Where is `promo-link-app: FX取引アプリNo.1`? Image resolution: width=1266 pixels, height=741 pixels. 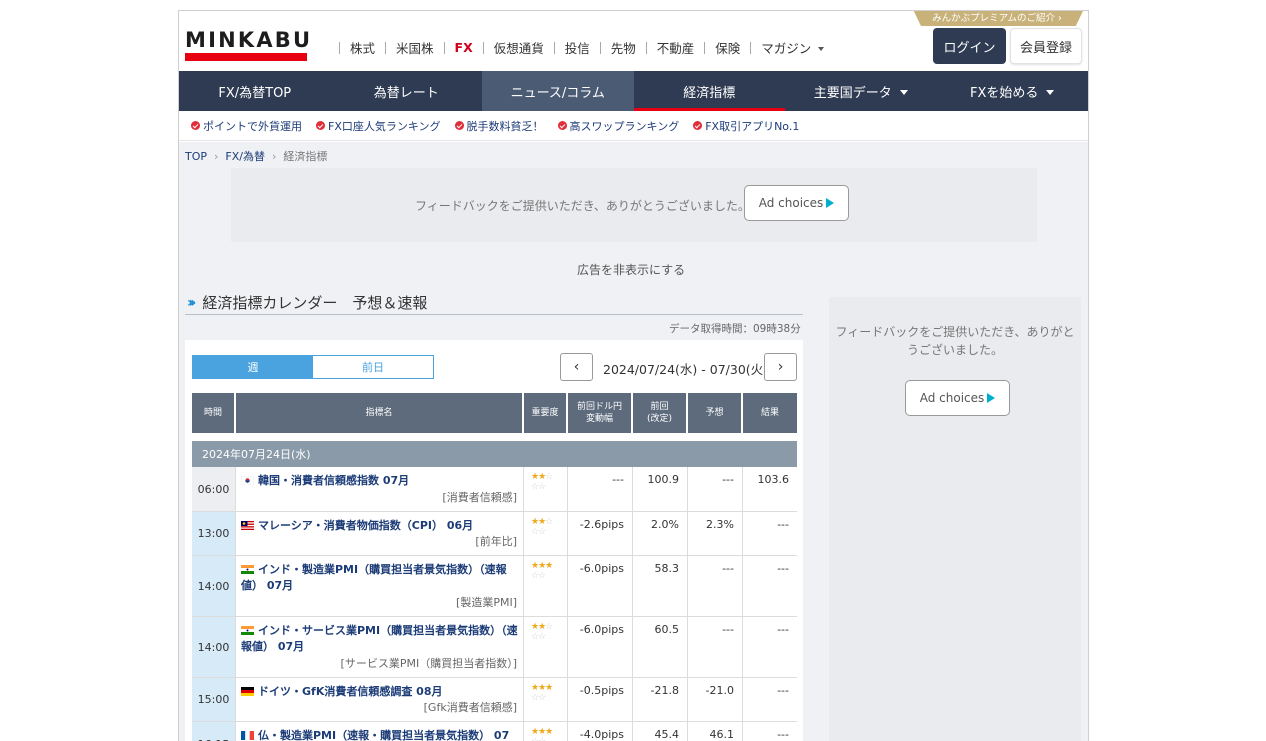
promo-link-app: FX取引アプリNo.1 is located at coordinates (746, 126).